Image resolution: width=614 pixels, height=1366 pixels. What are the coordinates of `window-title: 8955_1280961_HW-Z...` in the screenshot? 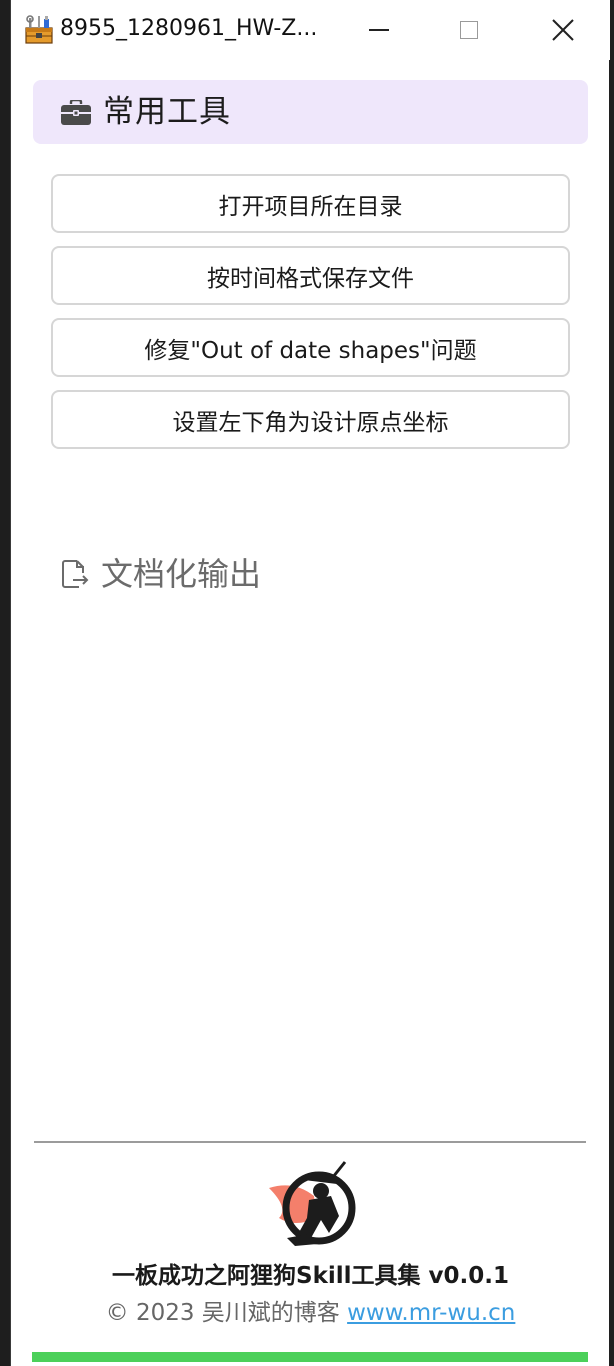 It's located at (189, 28).